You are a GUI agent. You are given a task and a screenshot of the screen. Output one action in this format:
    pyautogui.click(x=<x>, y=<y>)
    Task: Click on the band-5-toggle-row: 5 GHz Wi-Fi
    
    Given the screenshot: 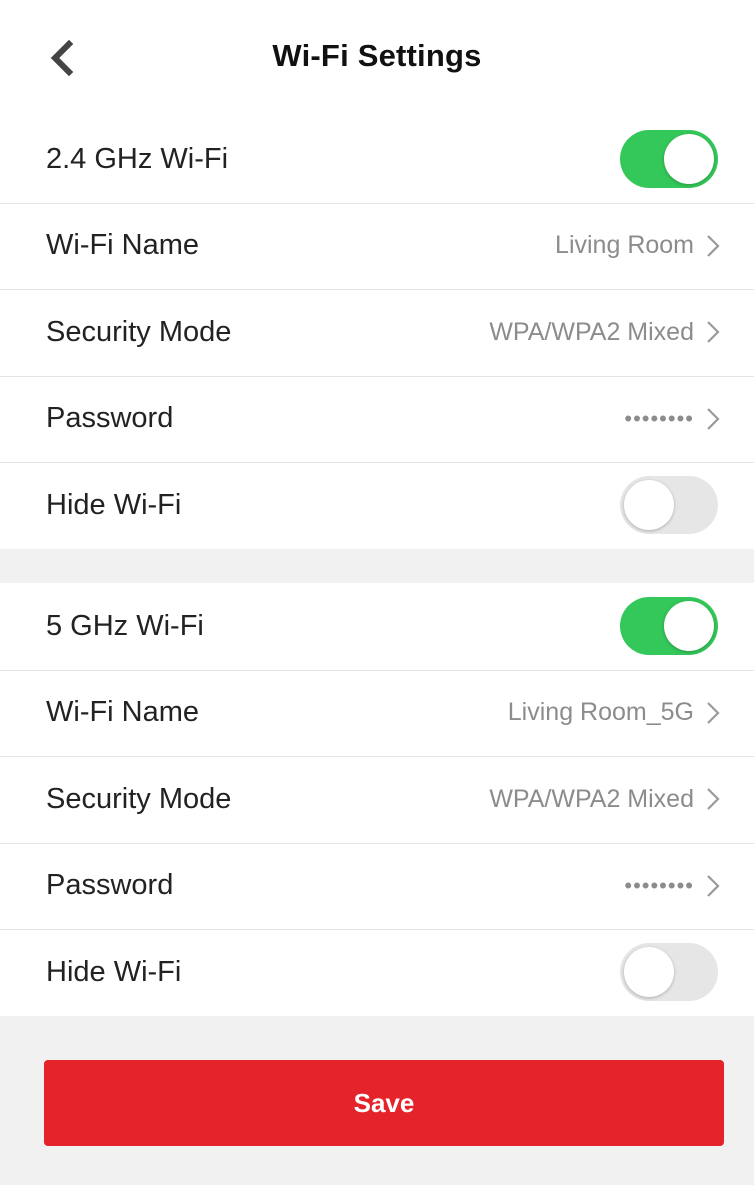 What is the action you would take?
    pyautogui.click(x=377, y=626)
    